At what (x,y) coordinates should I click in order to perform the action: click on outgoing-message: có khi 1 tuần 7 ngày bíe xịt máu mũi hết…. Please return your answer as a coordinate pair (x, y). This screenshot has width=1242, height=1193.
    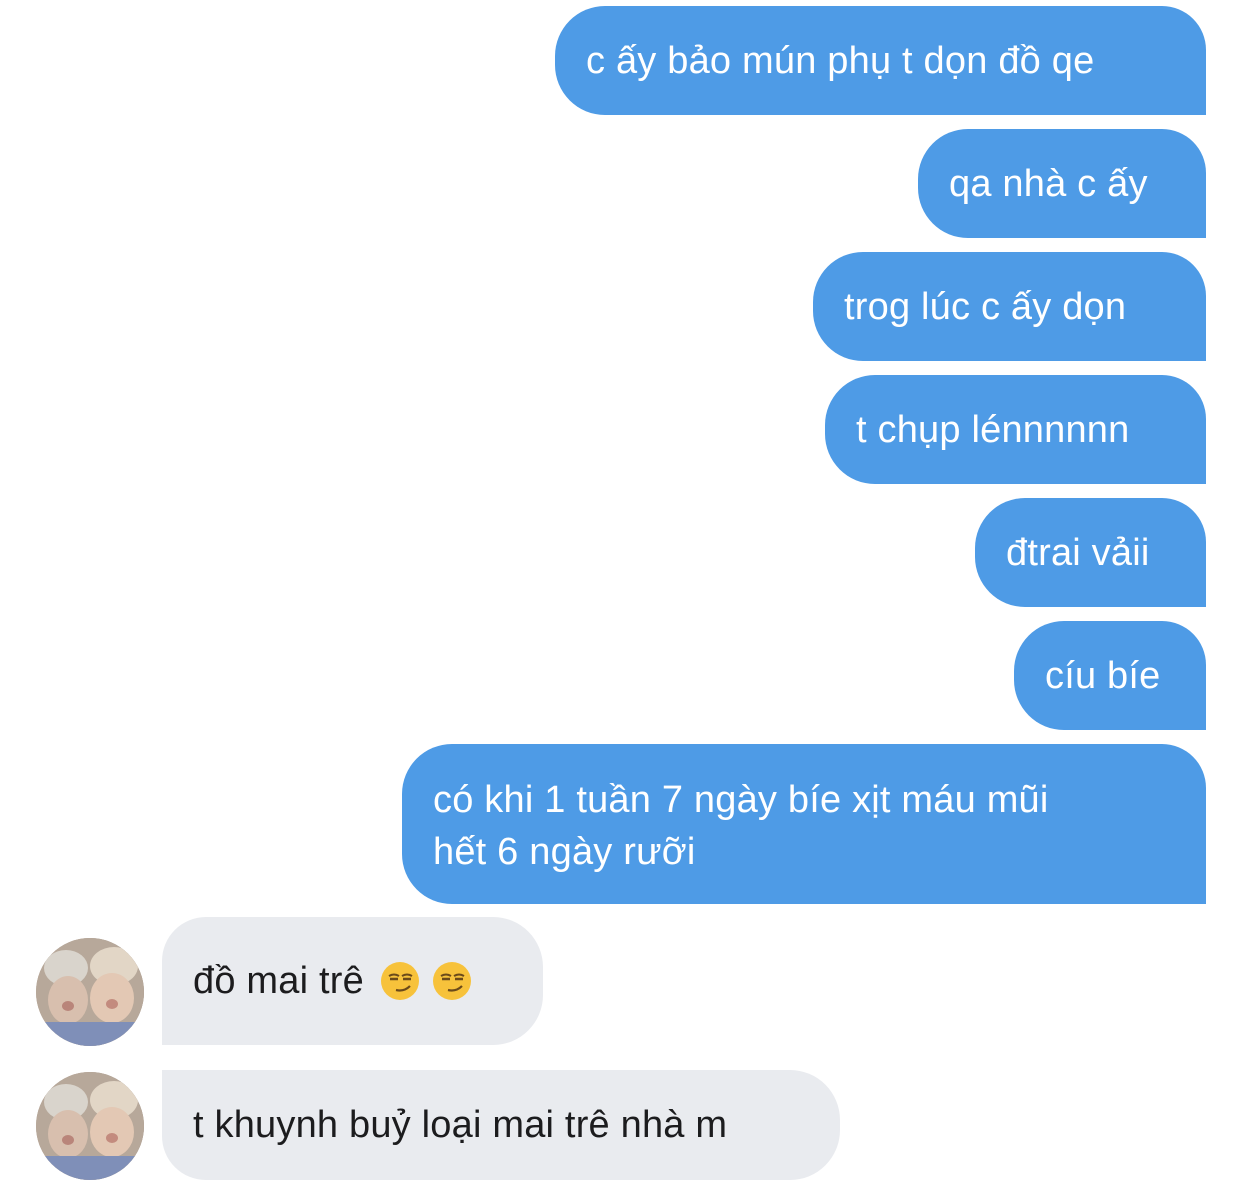
    Looking at the image, I should click on (804, 824).